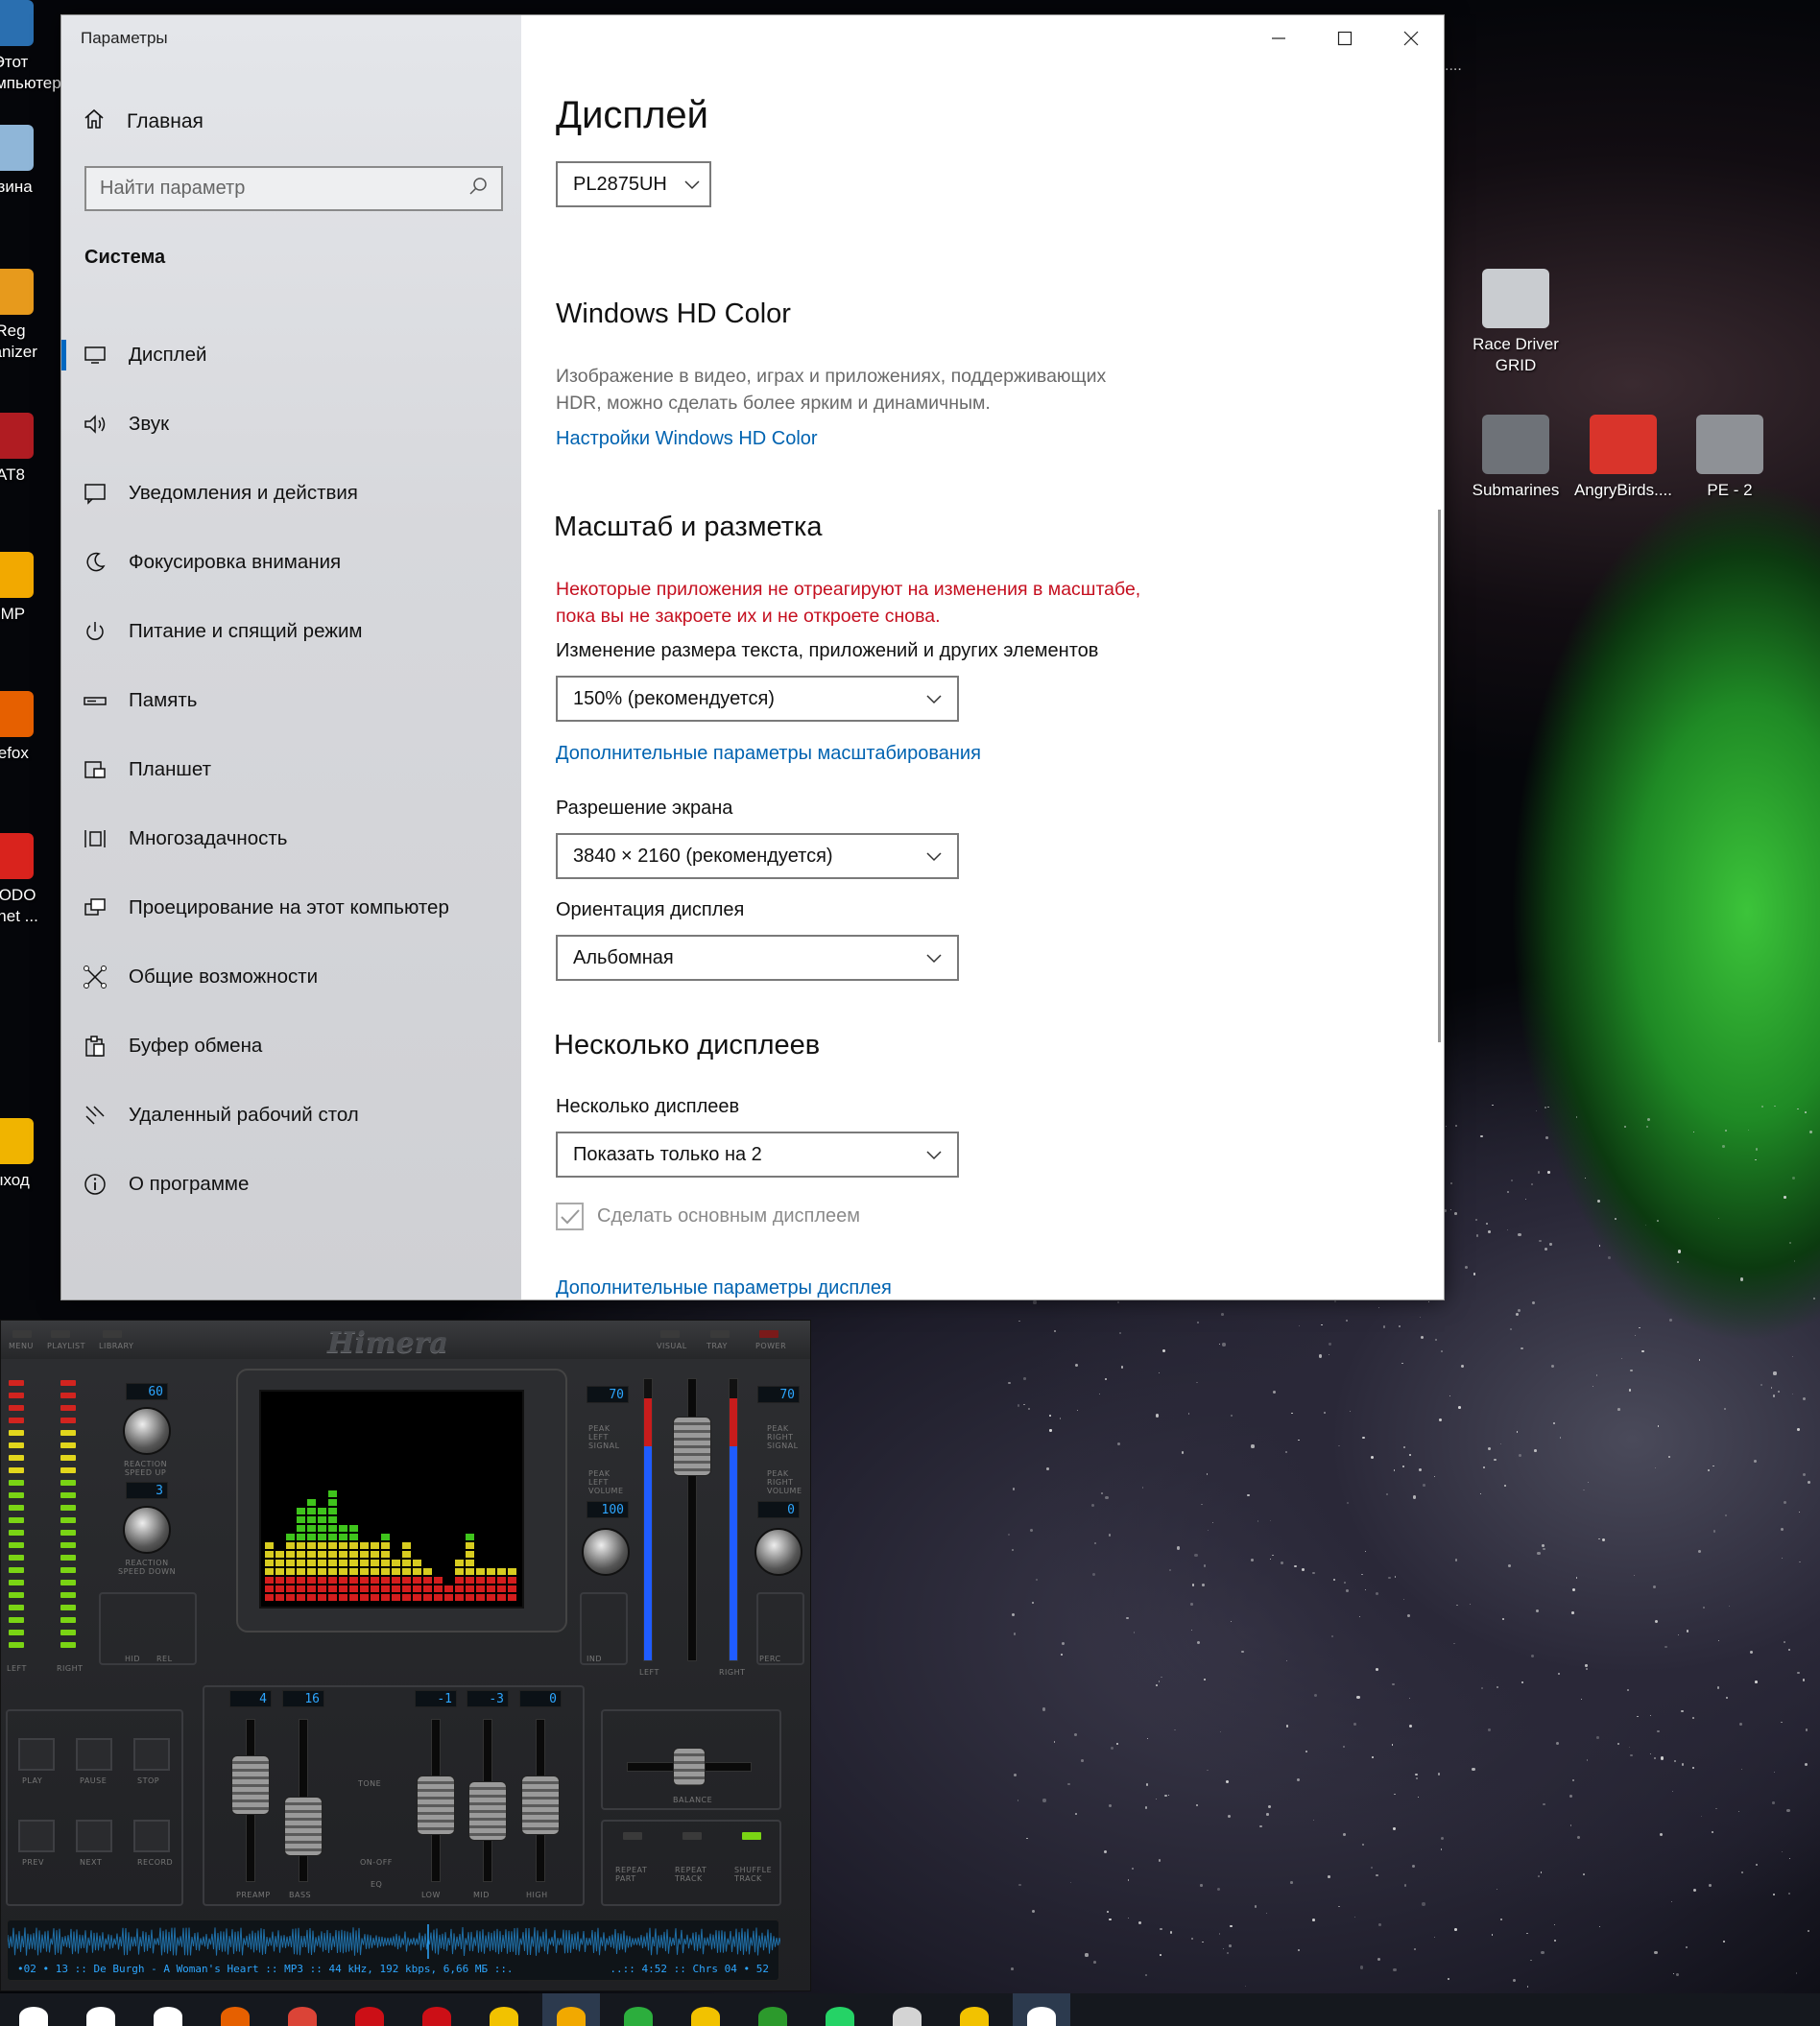 This screenshot has width=1820, height=2026. Describe the element at coordinates (571, 2009) in the screenshot. I see `taskbar-aimp-button` at that location.